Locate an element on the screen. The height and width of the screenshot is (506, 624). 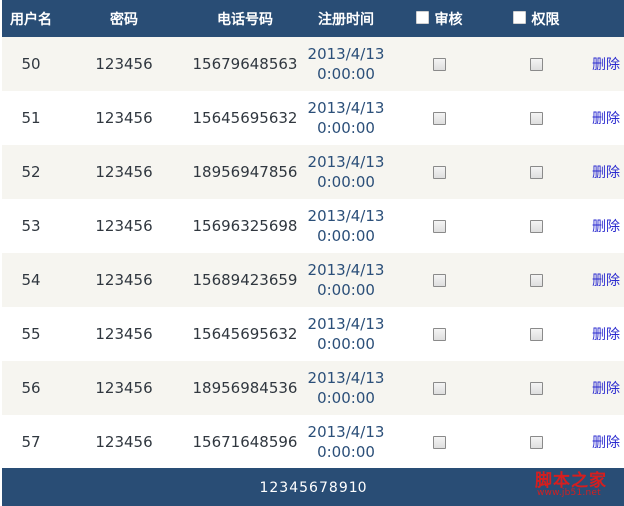
page-link: 4 is located at coordinates (293, 488).